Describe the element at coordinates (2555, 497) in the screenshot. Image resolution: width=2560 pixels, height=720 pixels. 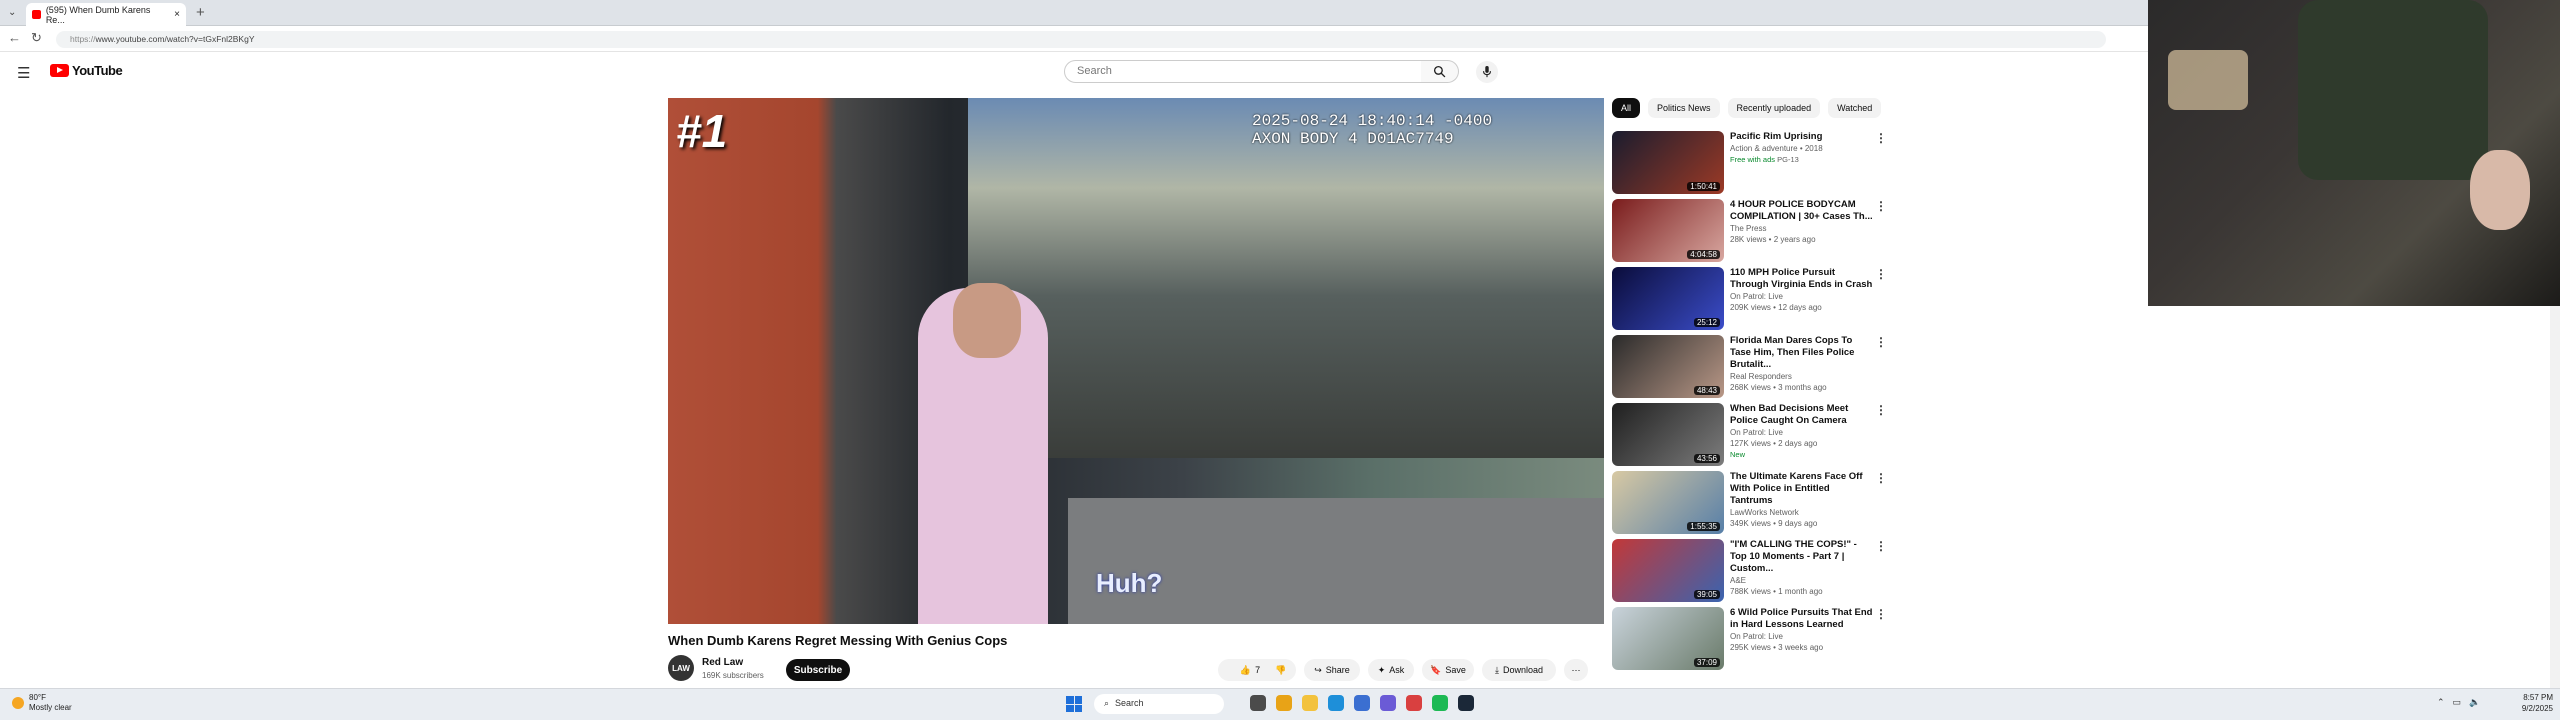
I see `page-scrollbar` at that location.